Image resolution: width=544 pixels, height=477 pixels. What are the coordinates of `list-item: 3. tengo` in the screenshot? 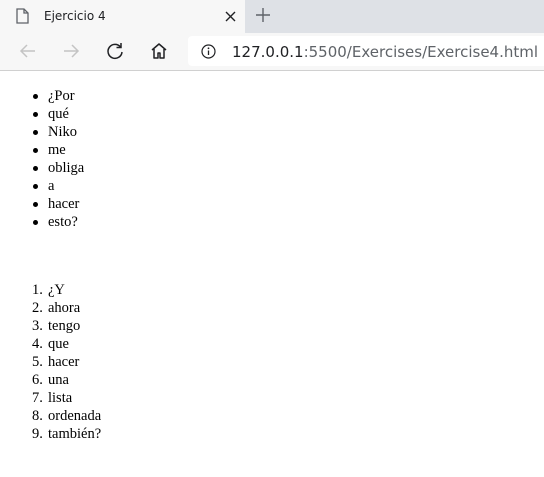 It's located at (66, 326).